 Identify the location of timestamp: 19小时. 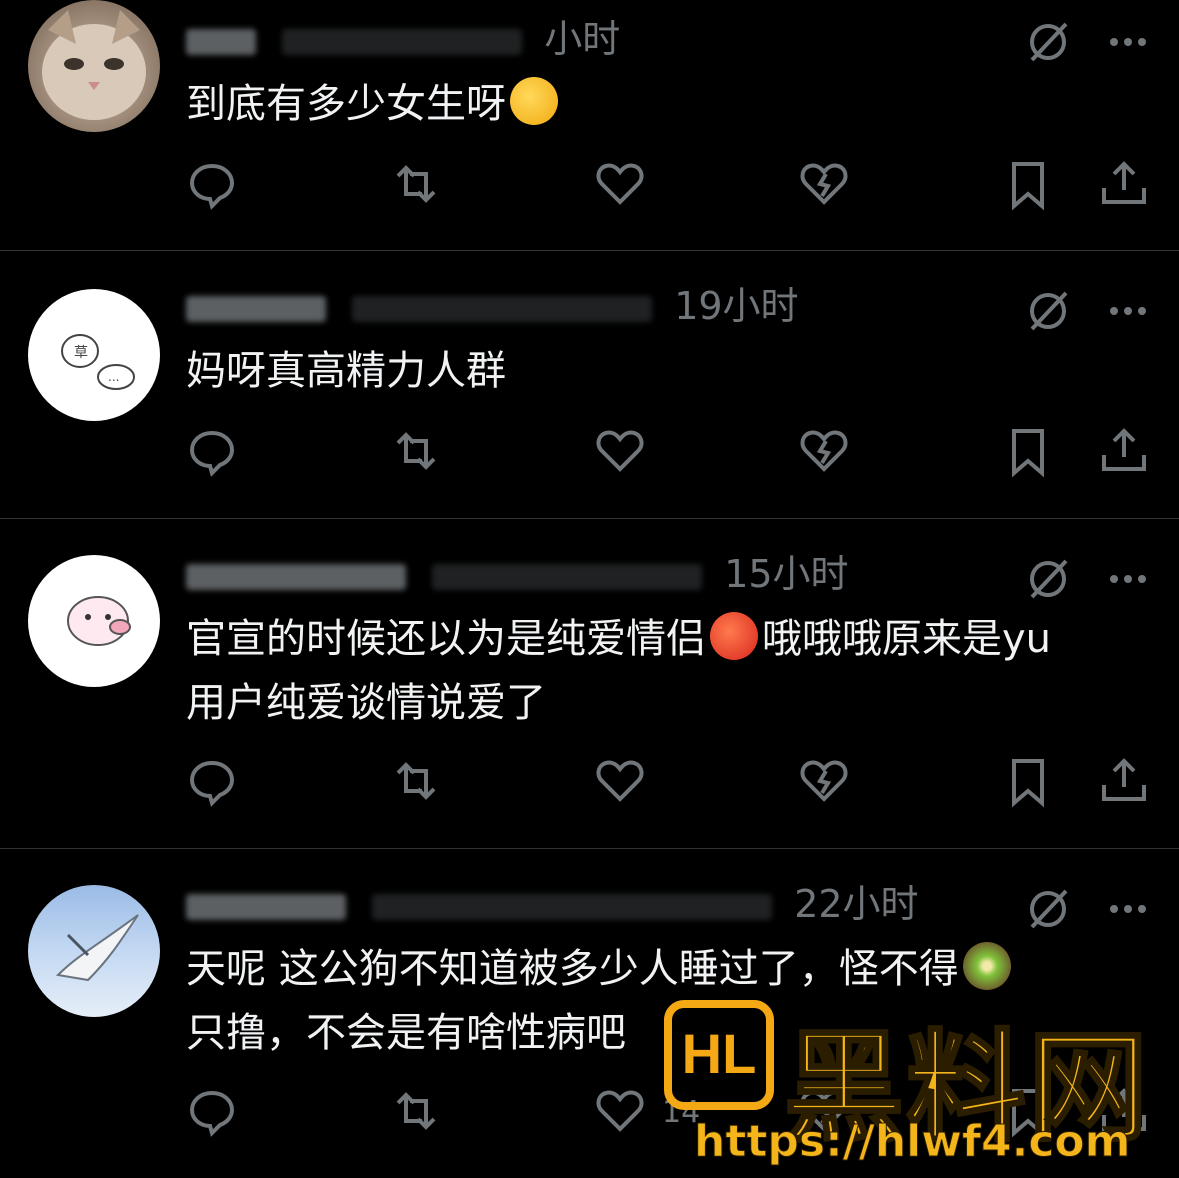
(736, 306).